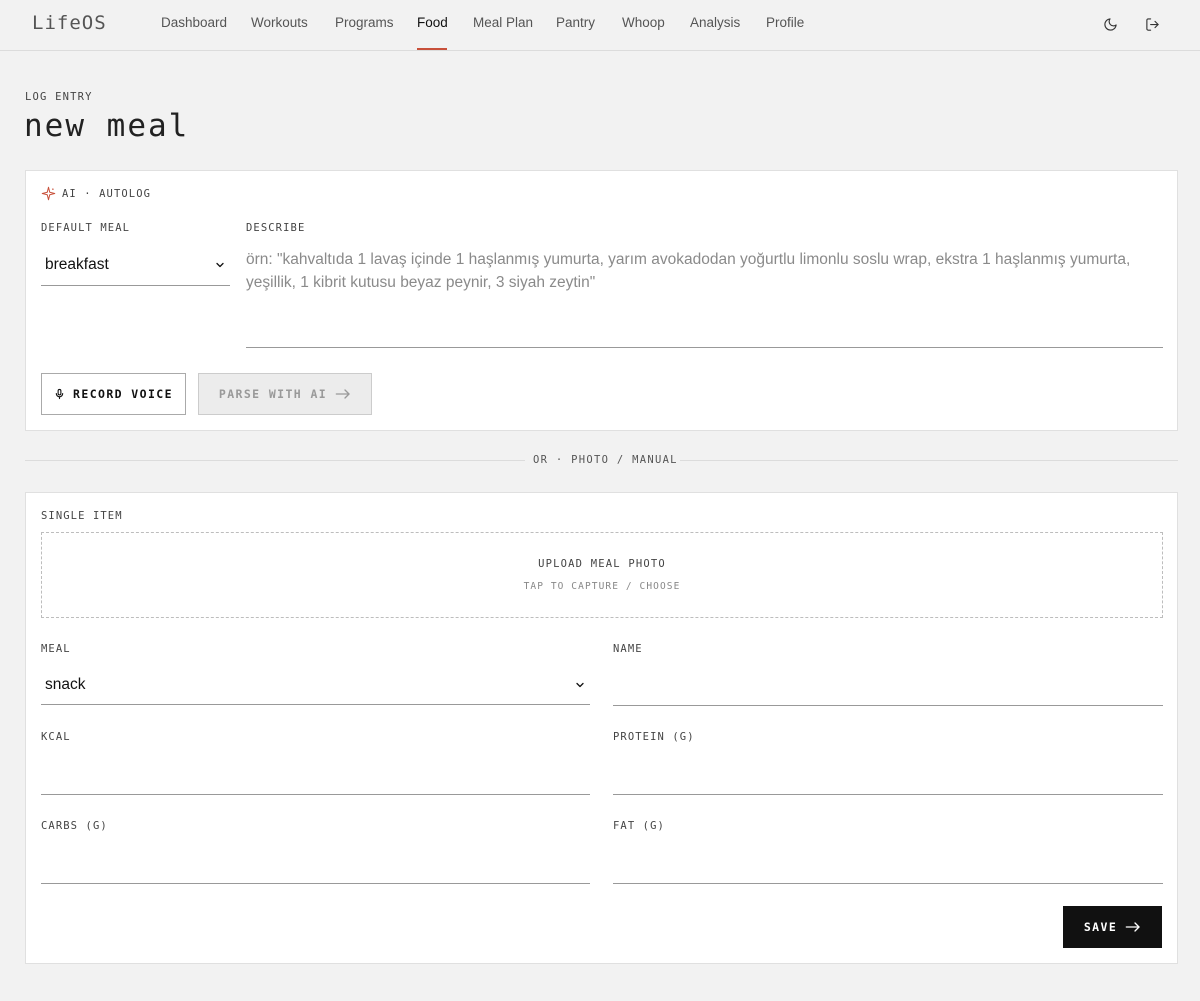 The image size is (1200, 1001). Describe the element at coordinates (275, 460) in the screenshot. I see `divider-line-left` at that location.